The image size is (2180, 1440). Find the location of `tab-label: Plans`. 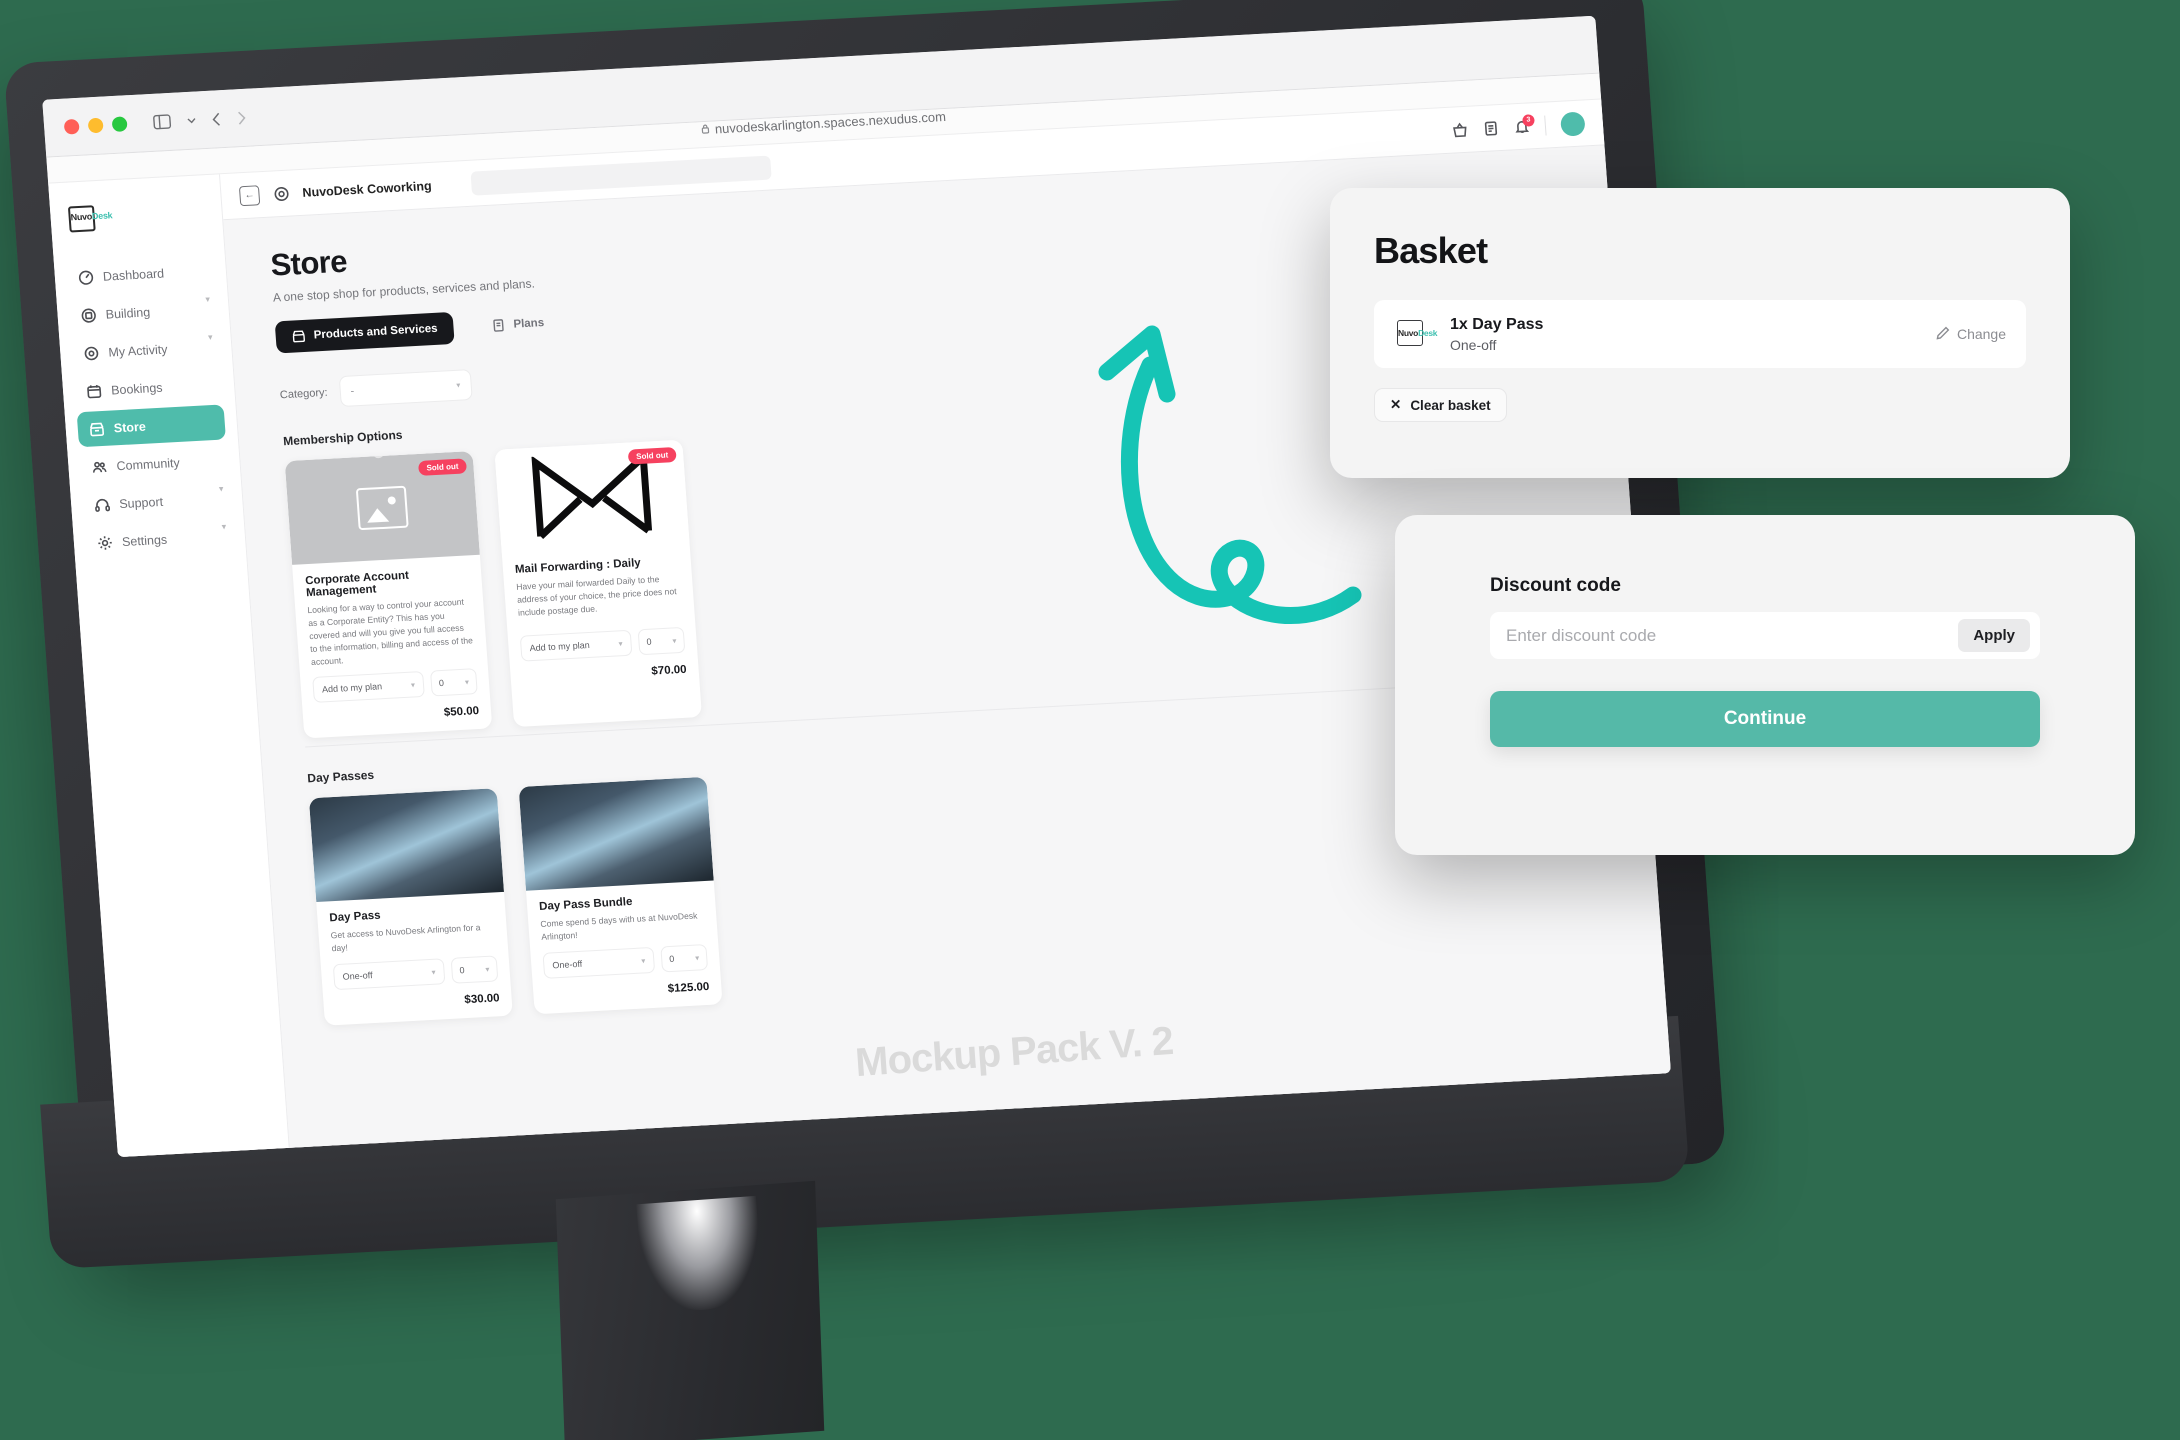

tab-label: Plans is located at coordinates (529, 323).